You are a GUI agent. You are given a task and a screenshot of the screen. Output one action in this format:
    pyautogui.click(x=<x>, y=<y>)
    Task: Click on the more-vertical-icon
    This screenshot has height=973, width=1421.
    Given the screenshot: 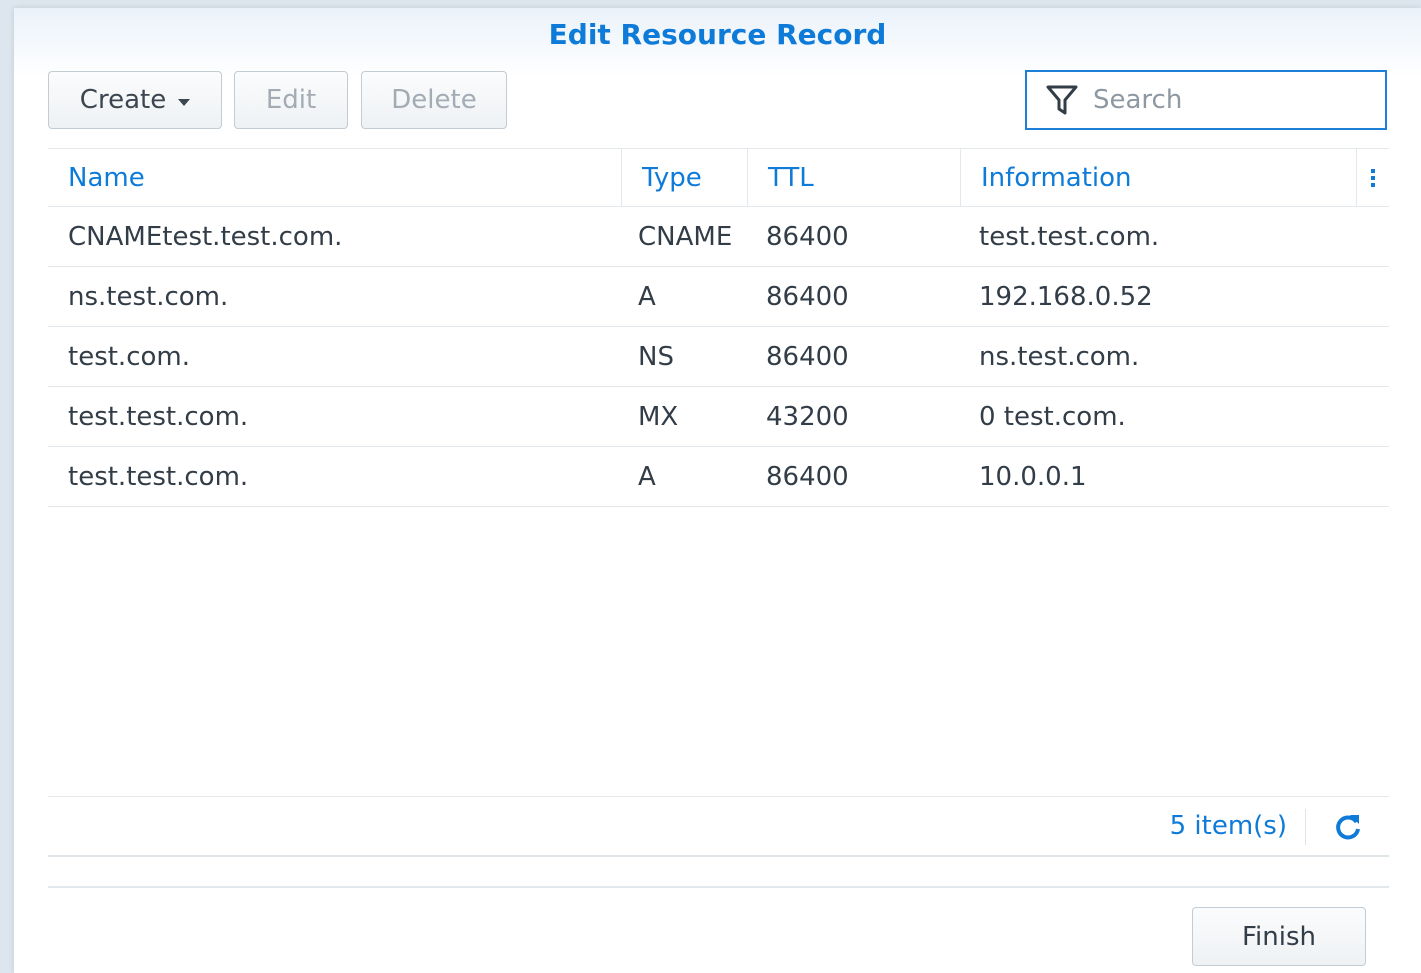 What is the action you would take?
    pyautogui.click(x=1373, y=177)
    